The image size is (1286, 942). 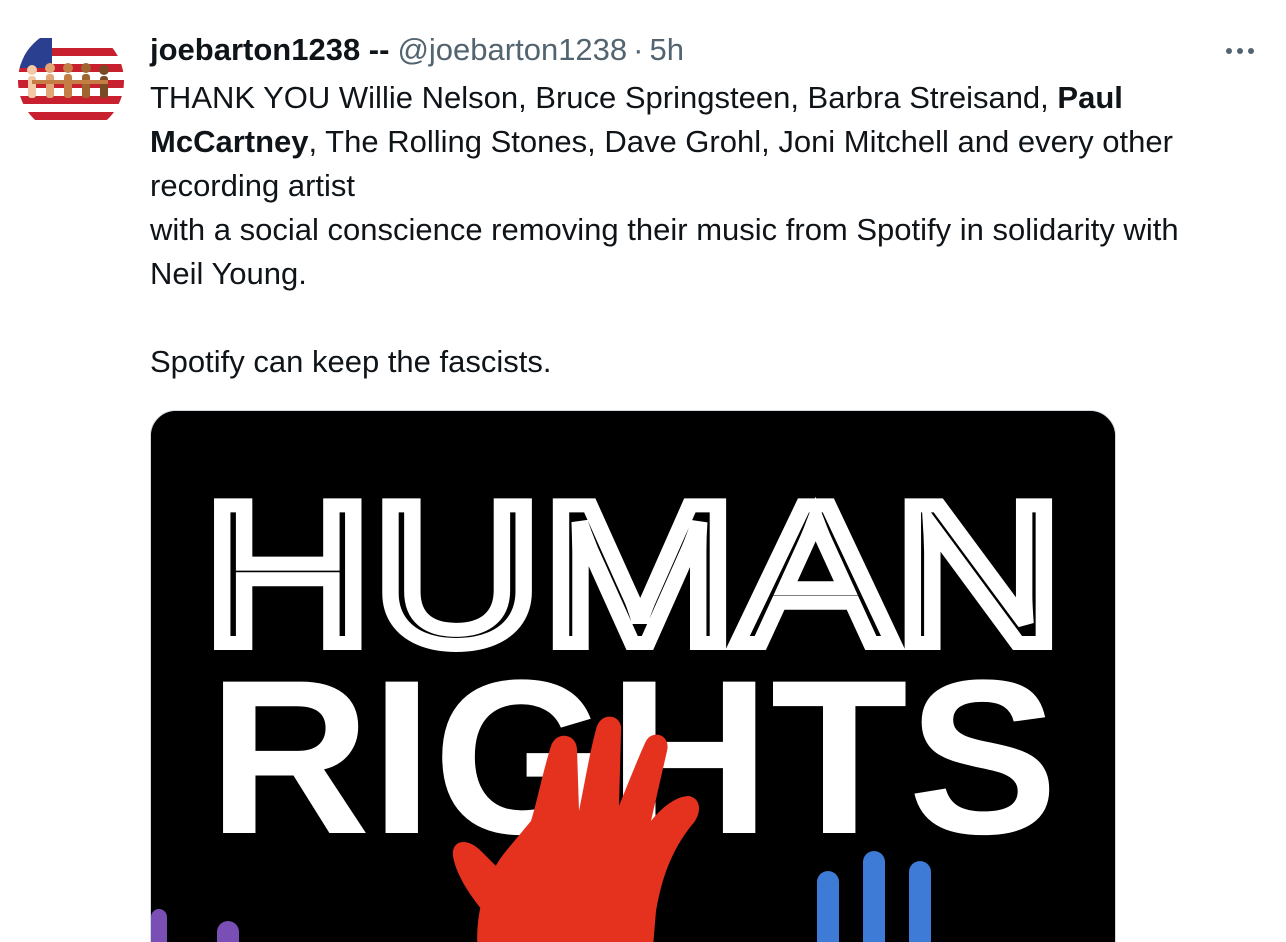 I want to click on more-horizontal-icon, so click(x=1240, y=51).